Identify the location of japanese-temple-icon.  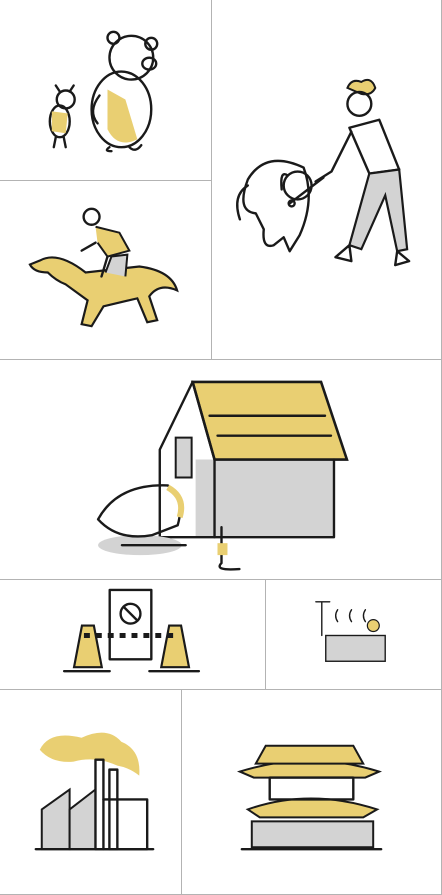
(309, 797).